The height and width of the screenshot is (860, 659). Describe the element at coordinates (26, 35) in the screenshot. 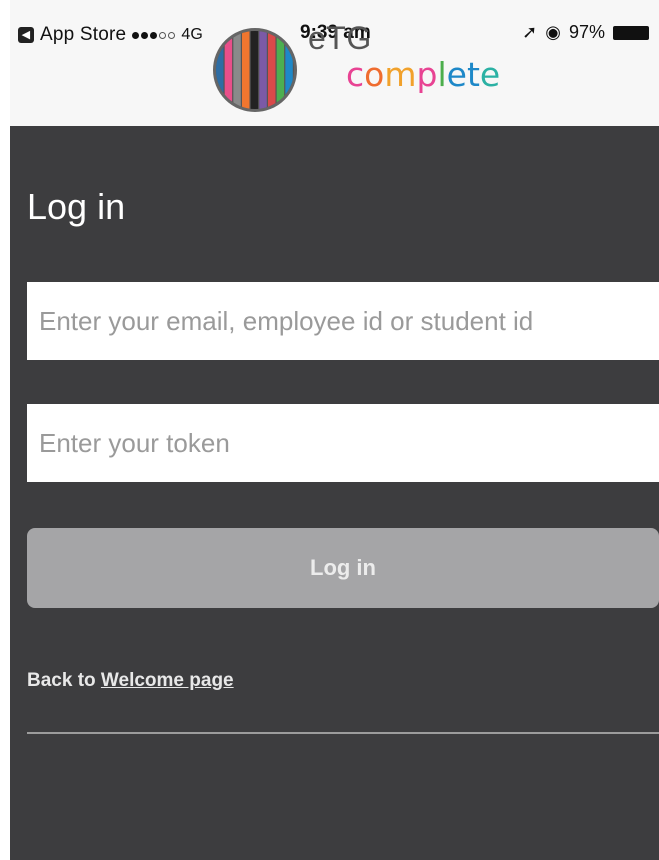

I see `back-to-app-icon: ◀` at that location.